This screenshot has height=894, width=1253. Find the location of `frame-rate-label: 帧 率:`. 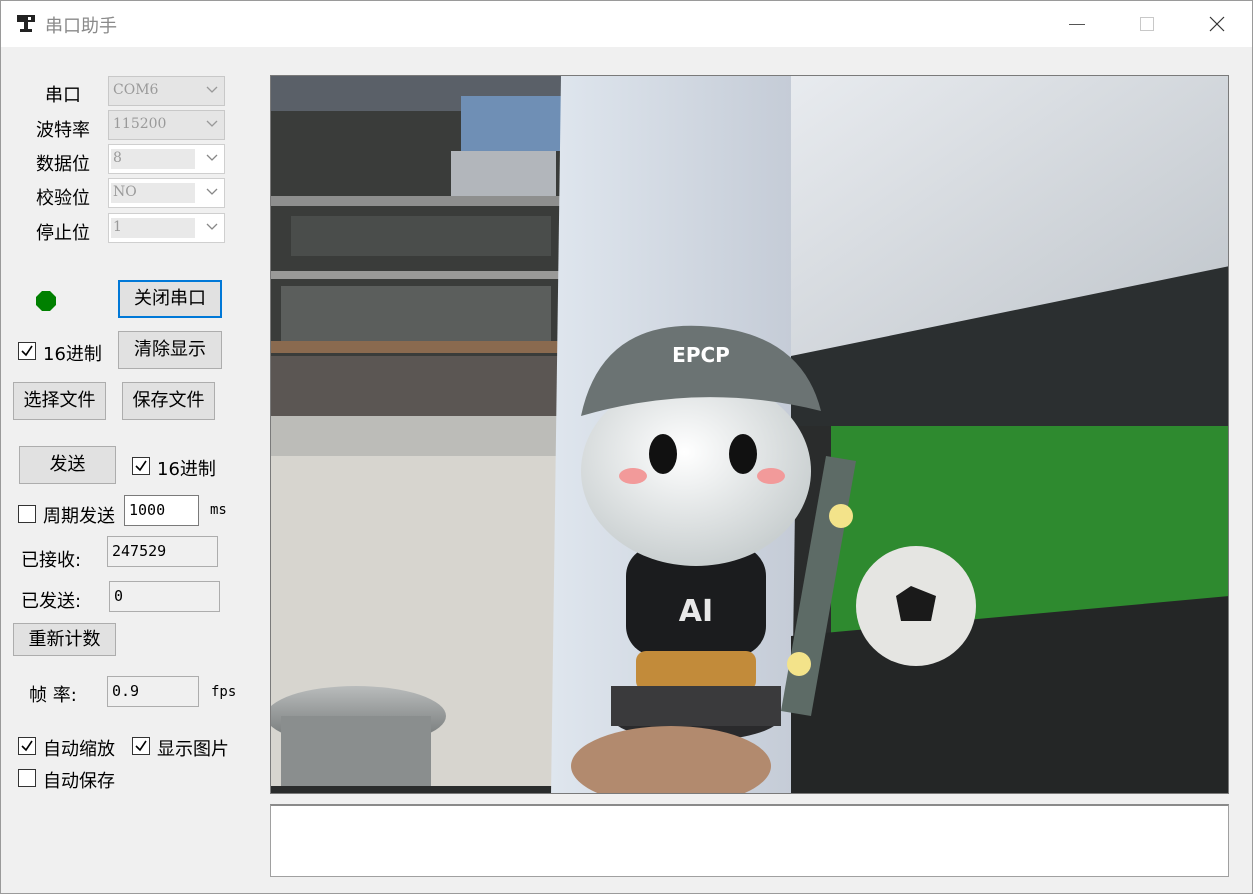

frame-rate-label: 帧 率: is located at coordinates (53, 695).